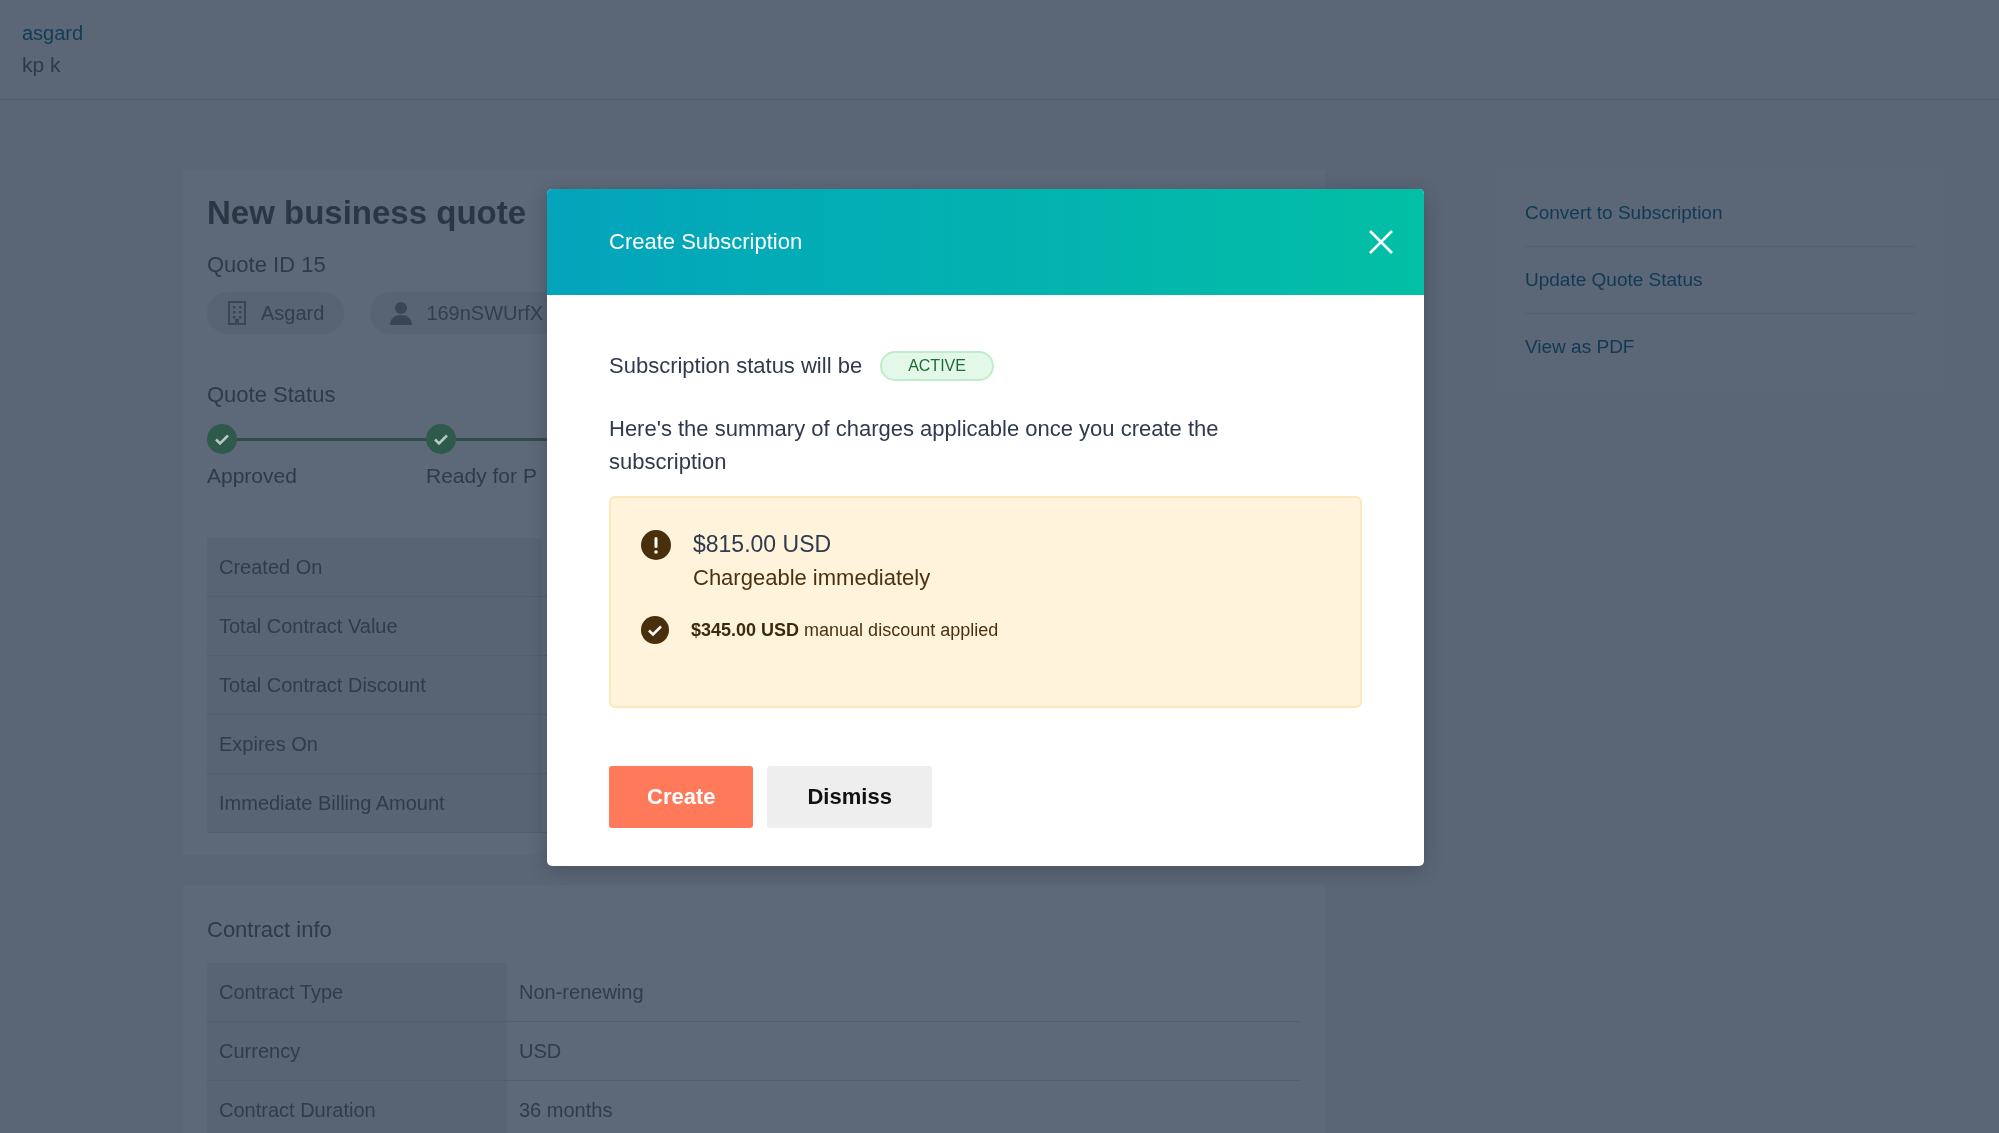 The image size is (1999, 1133). I want to click on charge-amount: $815.00 USD, so click(763, 544).